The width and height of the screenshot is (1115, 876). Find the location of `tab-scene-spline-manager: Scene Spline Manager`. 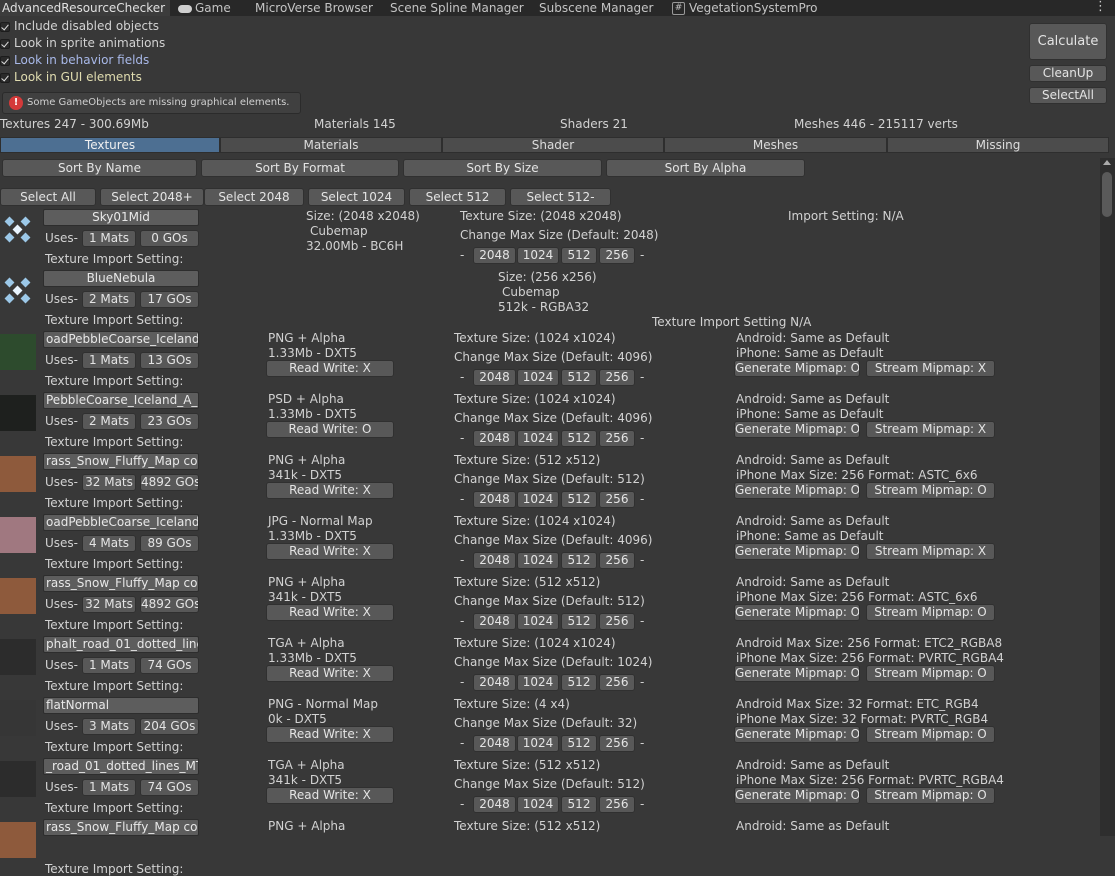

tab-scene-spline-manager: Scene Spline Manager is located at coordinates (457, 8).